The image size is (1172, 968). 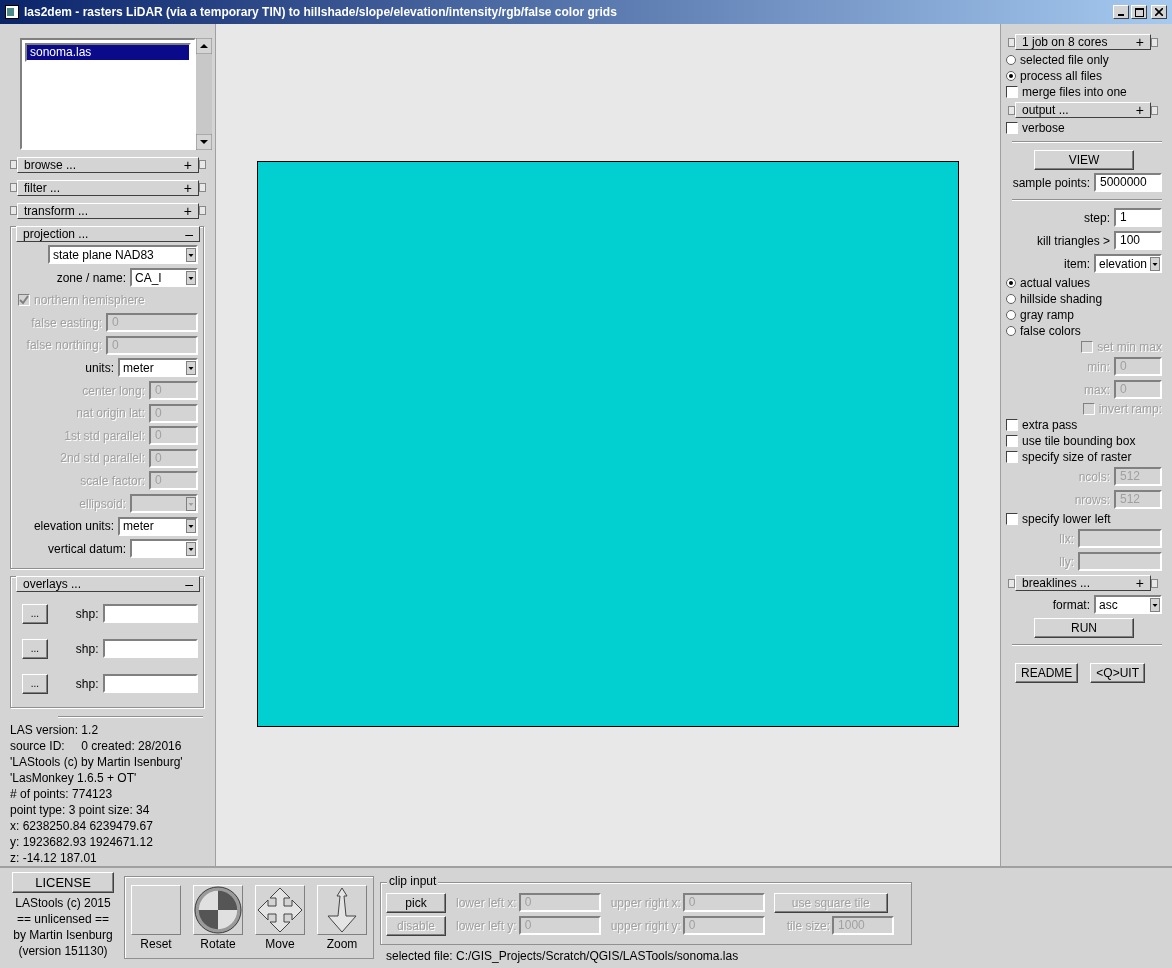 I want to click on field-label: kill triangles >, so click(x=1073, y=240).